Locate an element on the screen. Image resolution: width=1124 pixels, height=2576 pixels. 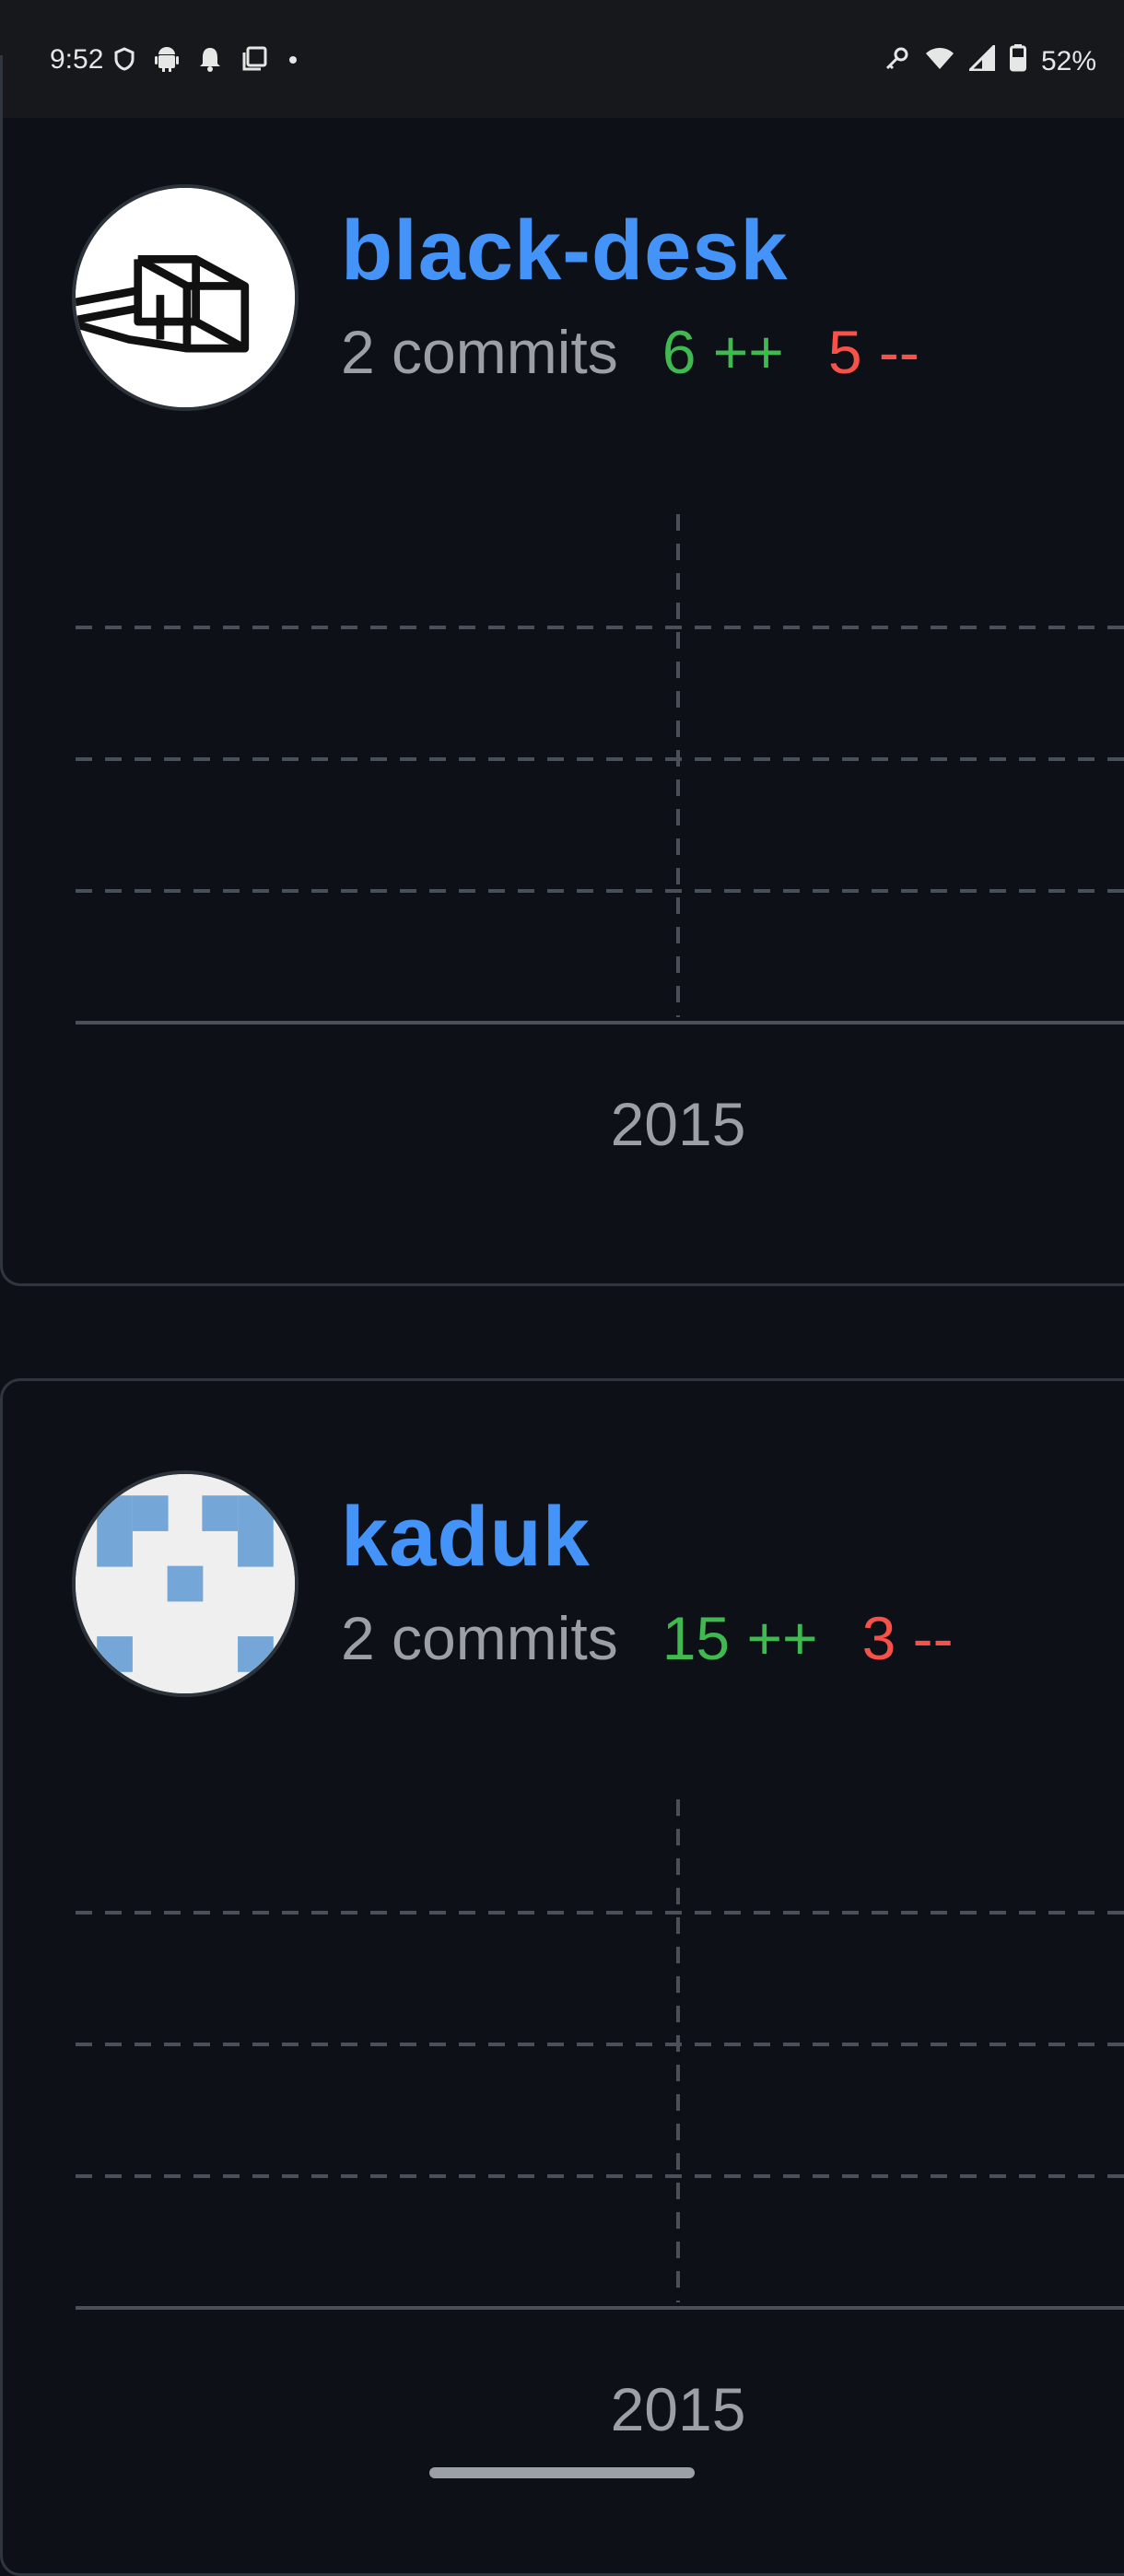
contributor-stats: 2 commits 6 ++ 5 -- is located at coordinates (630, 352).